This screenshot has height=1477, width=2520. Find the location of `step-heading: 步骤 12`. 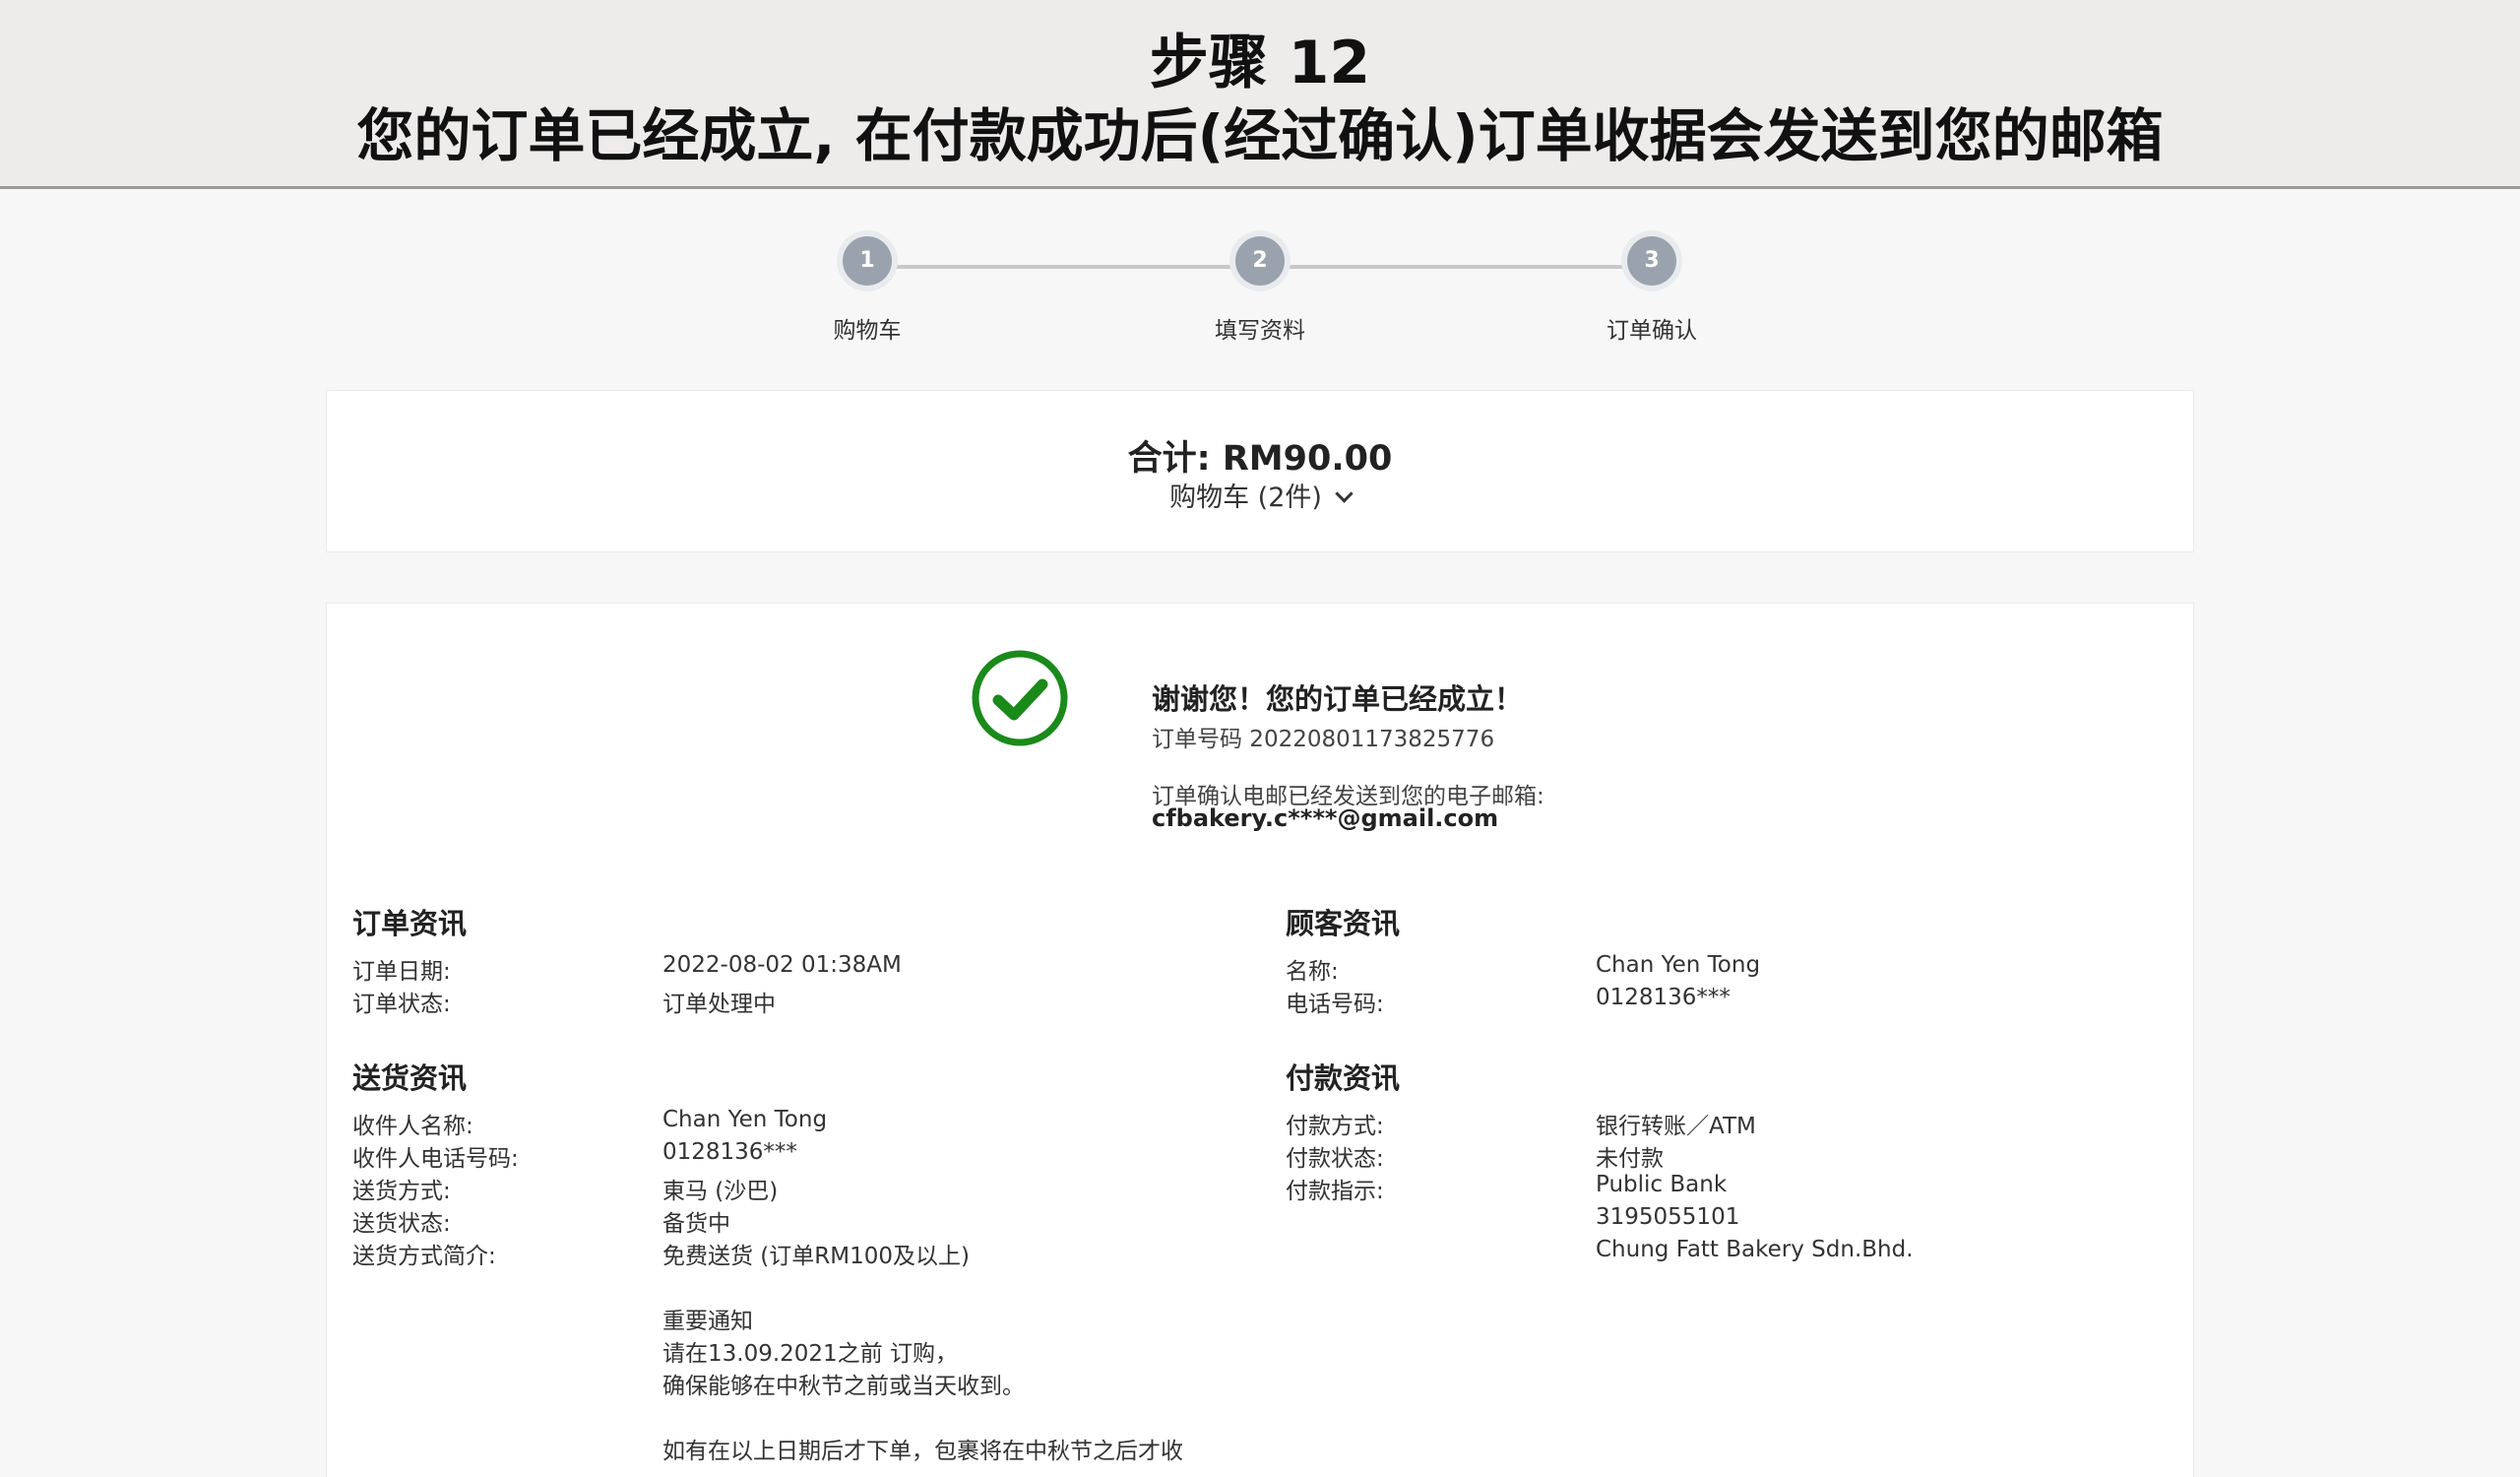

step-heading: 步骤 12 is located at coordinates (1260, 63).